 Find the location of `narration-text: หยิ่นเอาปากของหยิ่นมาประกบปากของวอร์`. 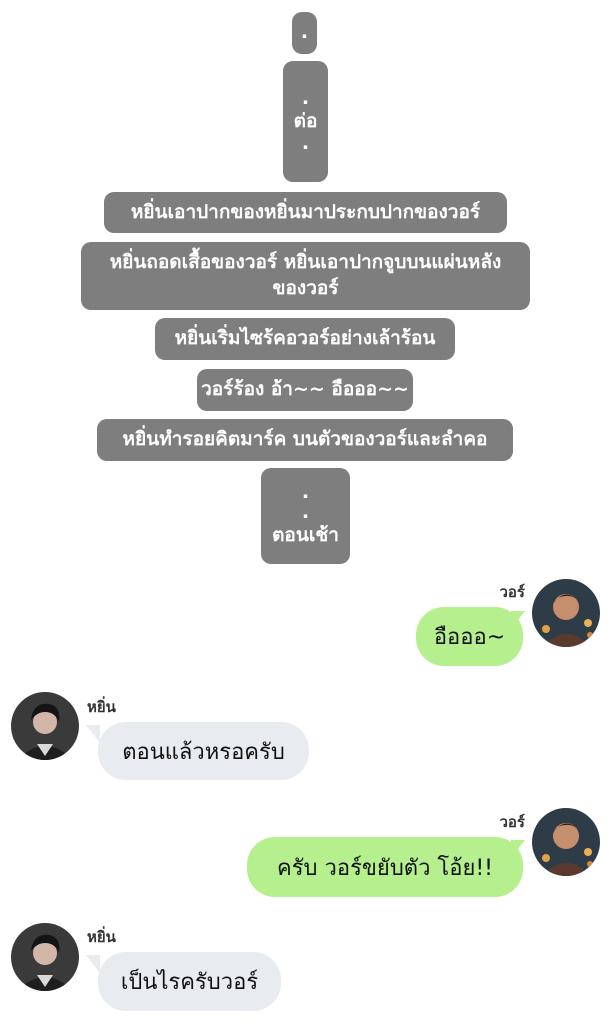

narration-text: หยิ่นเอาปากของหยิ่นมาประกบปากของวอร์ is located at coordinates (305, 211).